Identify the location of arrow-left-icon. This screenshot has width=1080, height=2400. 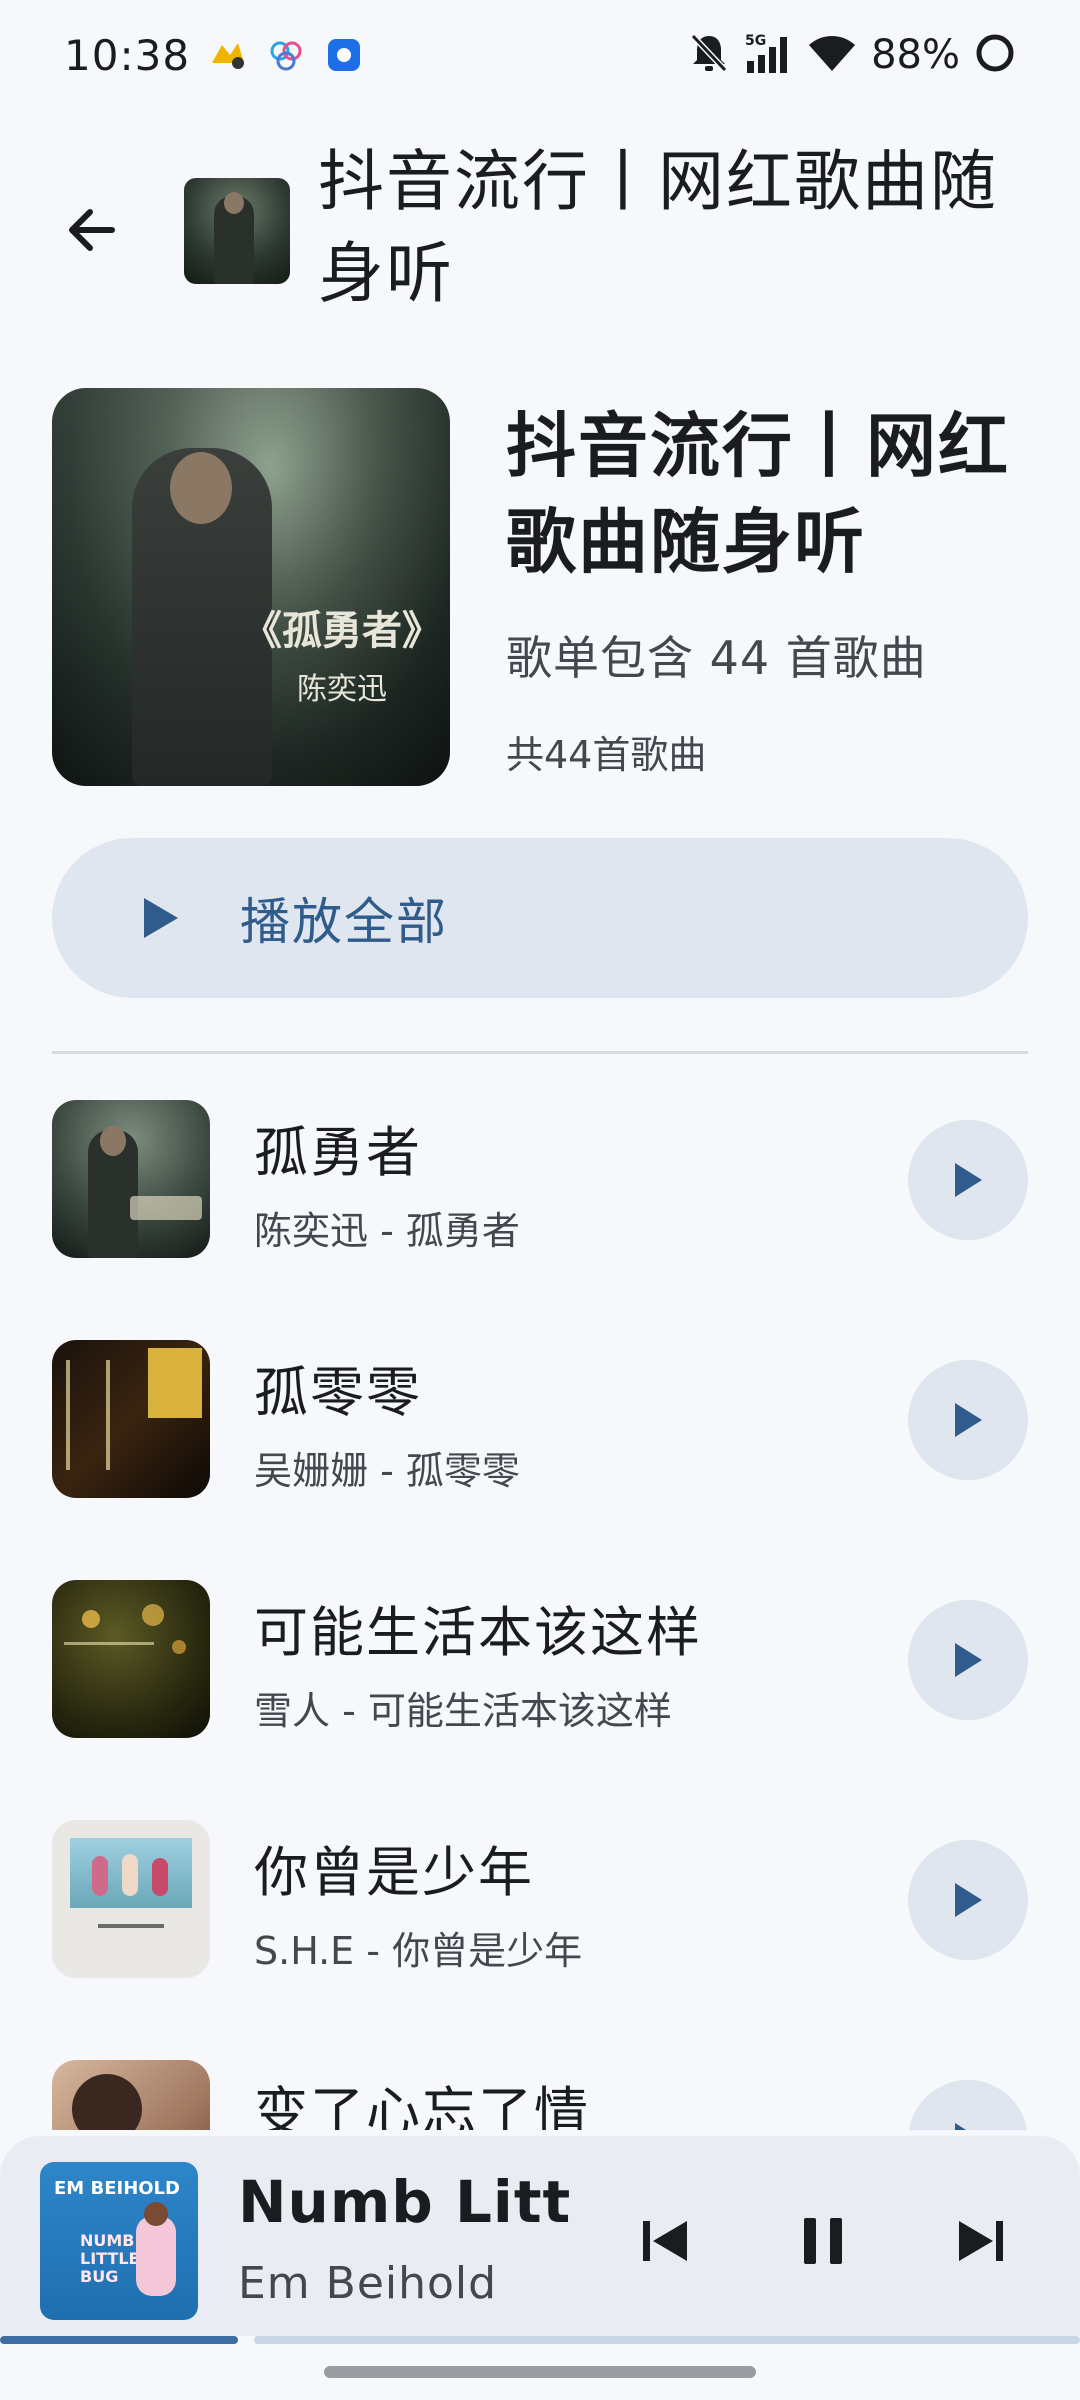
(92, 230).